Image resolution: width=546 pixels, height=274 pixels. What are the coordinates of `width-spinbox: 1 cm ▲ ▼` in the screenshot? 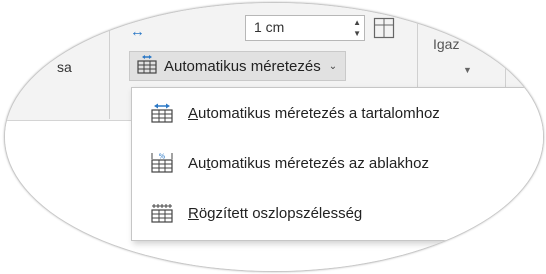 It's located at (305, 28).